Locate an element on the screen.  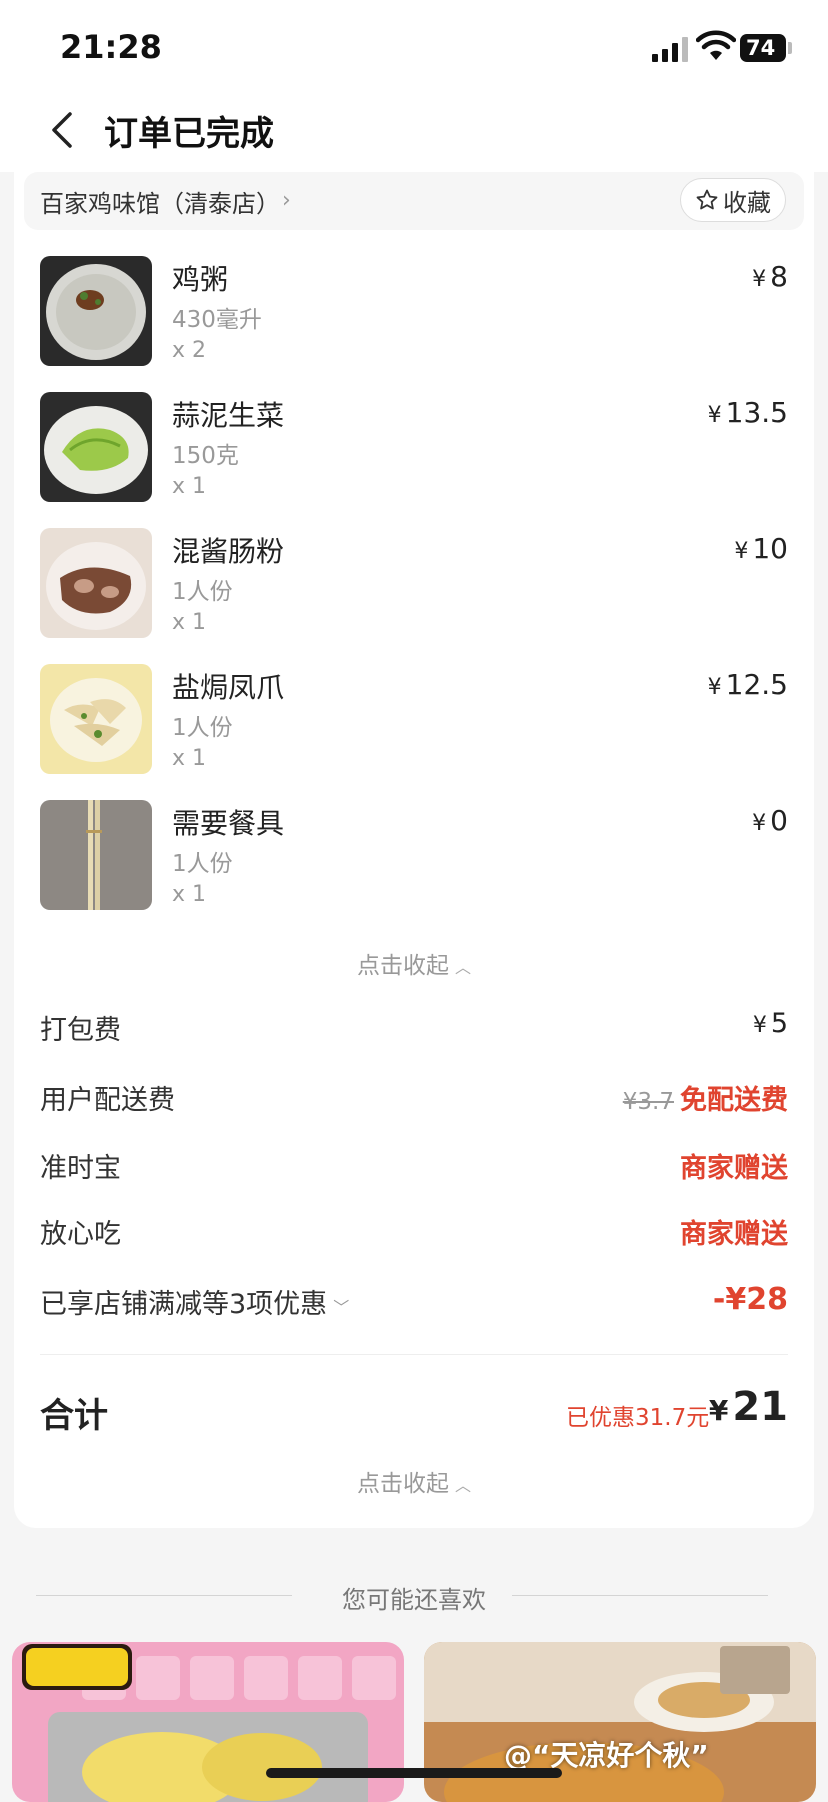
item-price-value: 13.5 is located at coordinates (756, 412).